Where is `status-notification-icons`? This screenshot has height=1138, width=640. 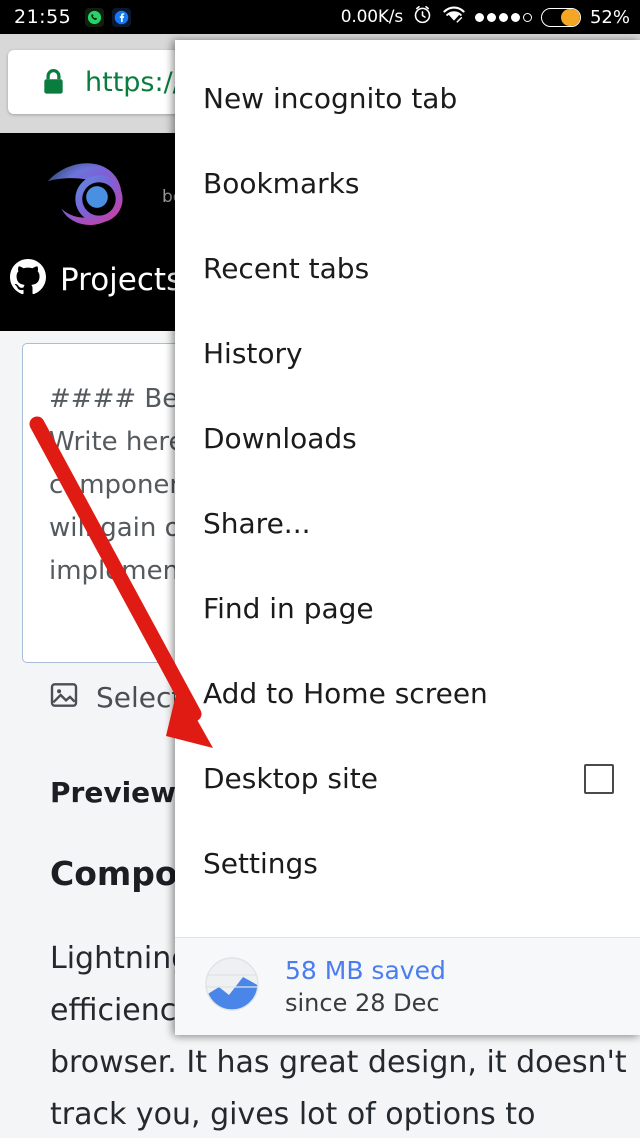 status-notification-icons is located at coordinates (108, 17).